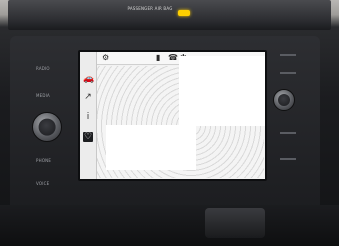 The image size is (339, 246). I want to click on air-vent, so click(235, 223).